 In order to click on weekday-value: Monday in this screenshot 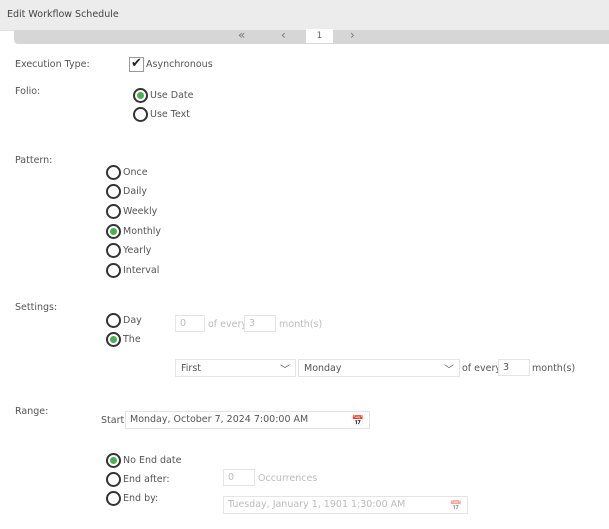, I will do `click(323, 368)`.